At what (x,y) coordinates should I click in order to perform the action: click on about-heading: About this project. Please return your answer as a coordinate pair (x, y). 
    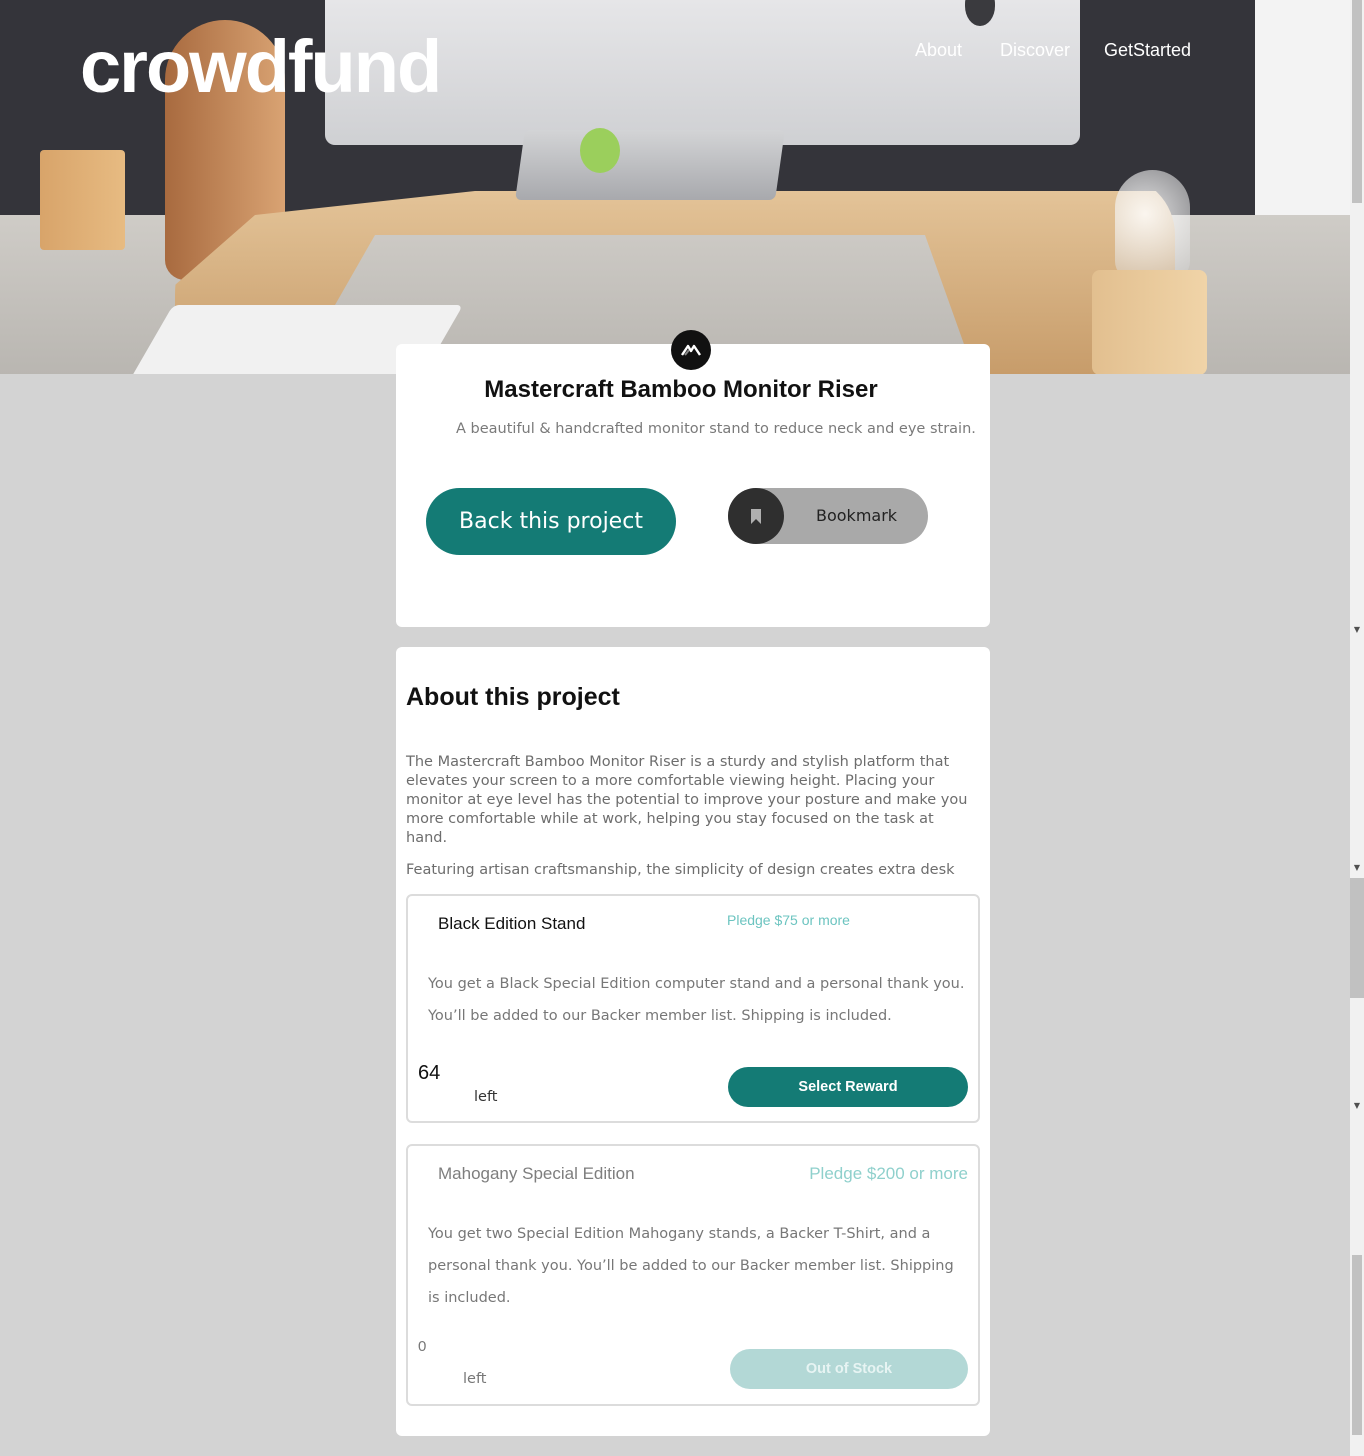
    Looking at the image, I should click on (513, 697).